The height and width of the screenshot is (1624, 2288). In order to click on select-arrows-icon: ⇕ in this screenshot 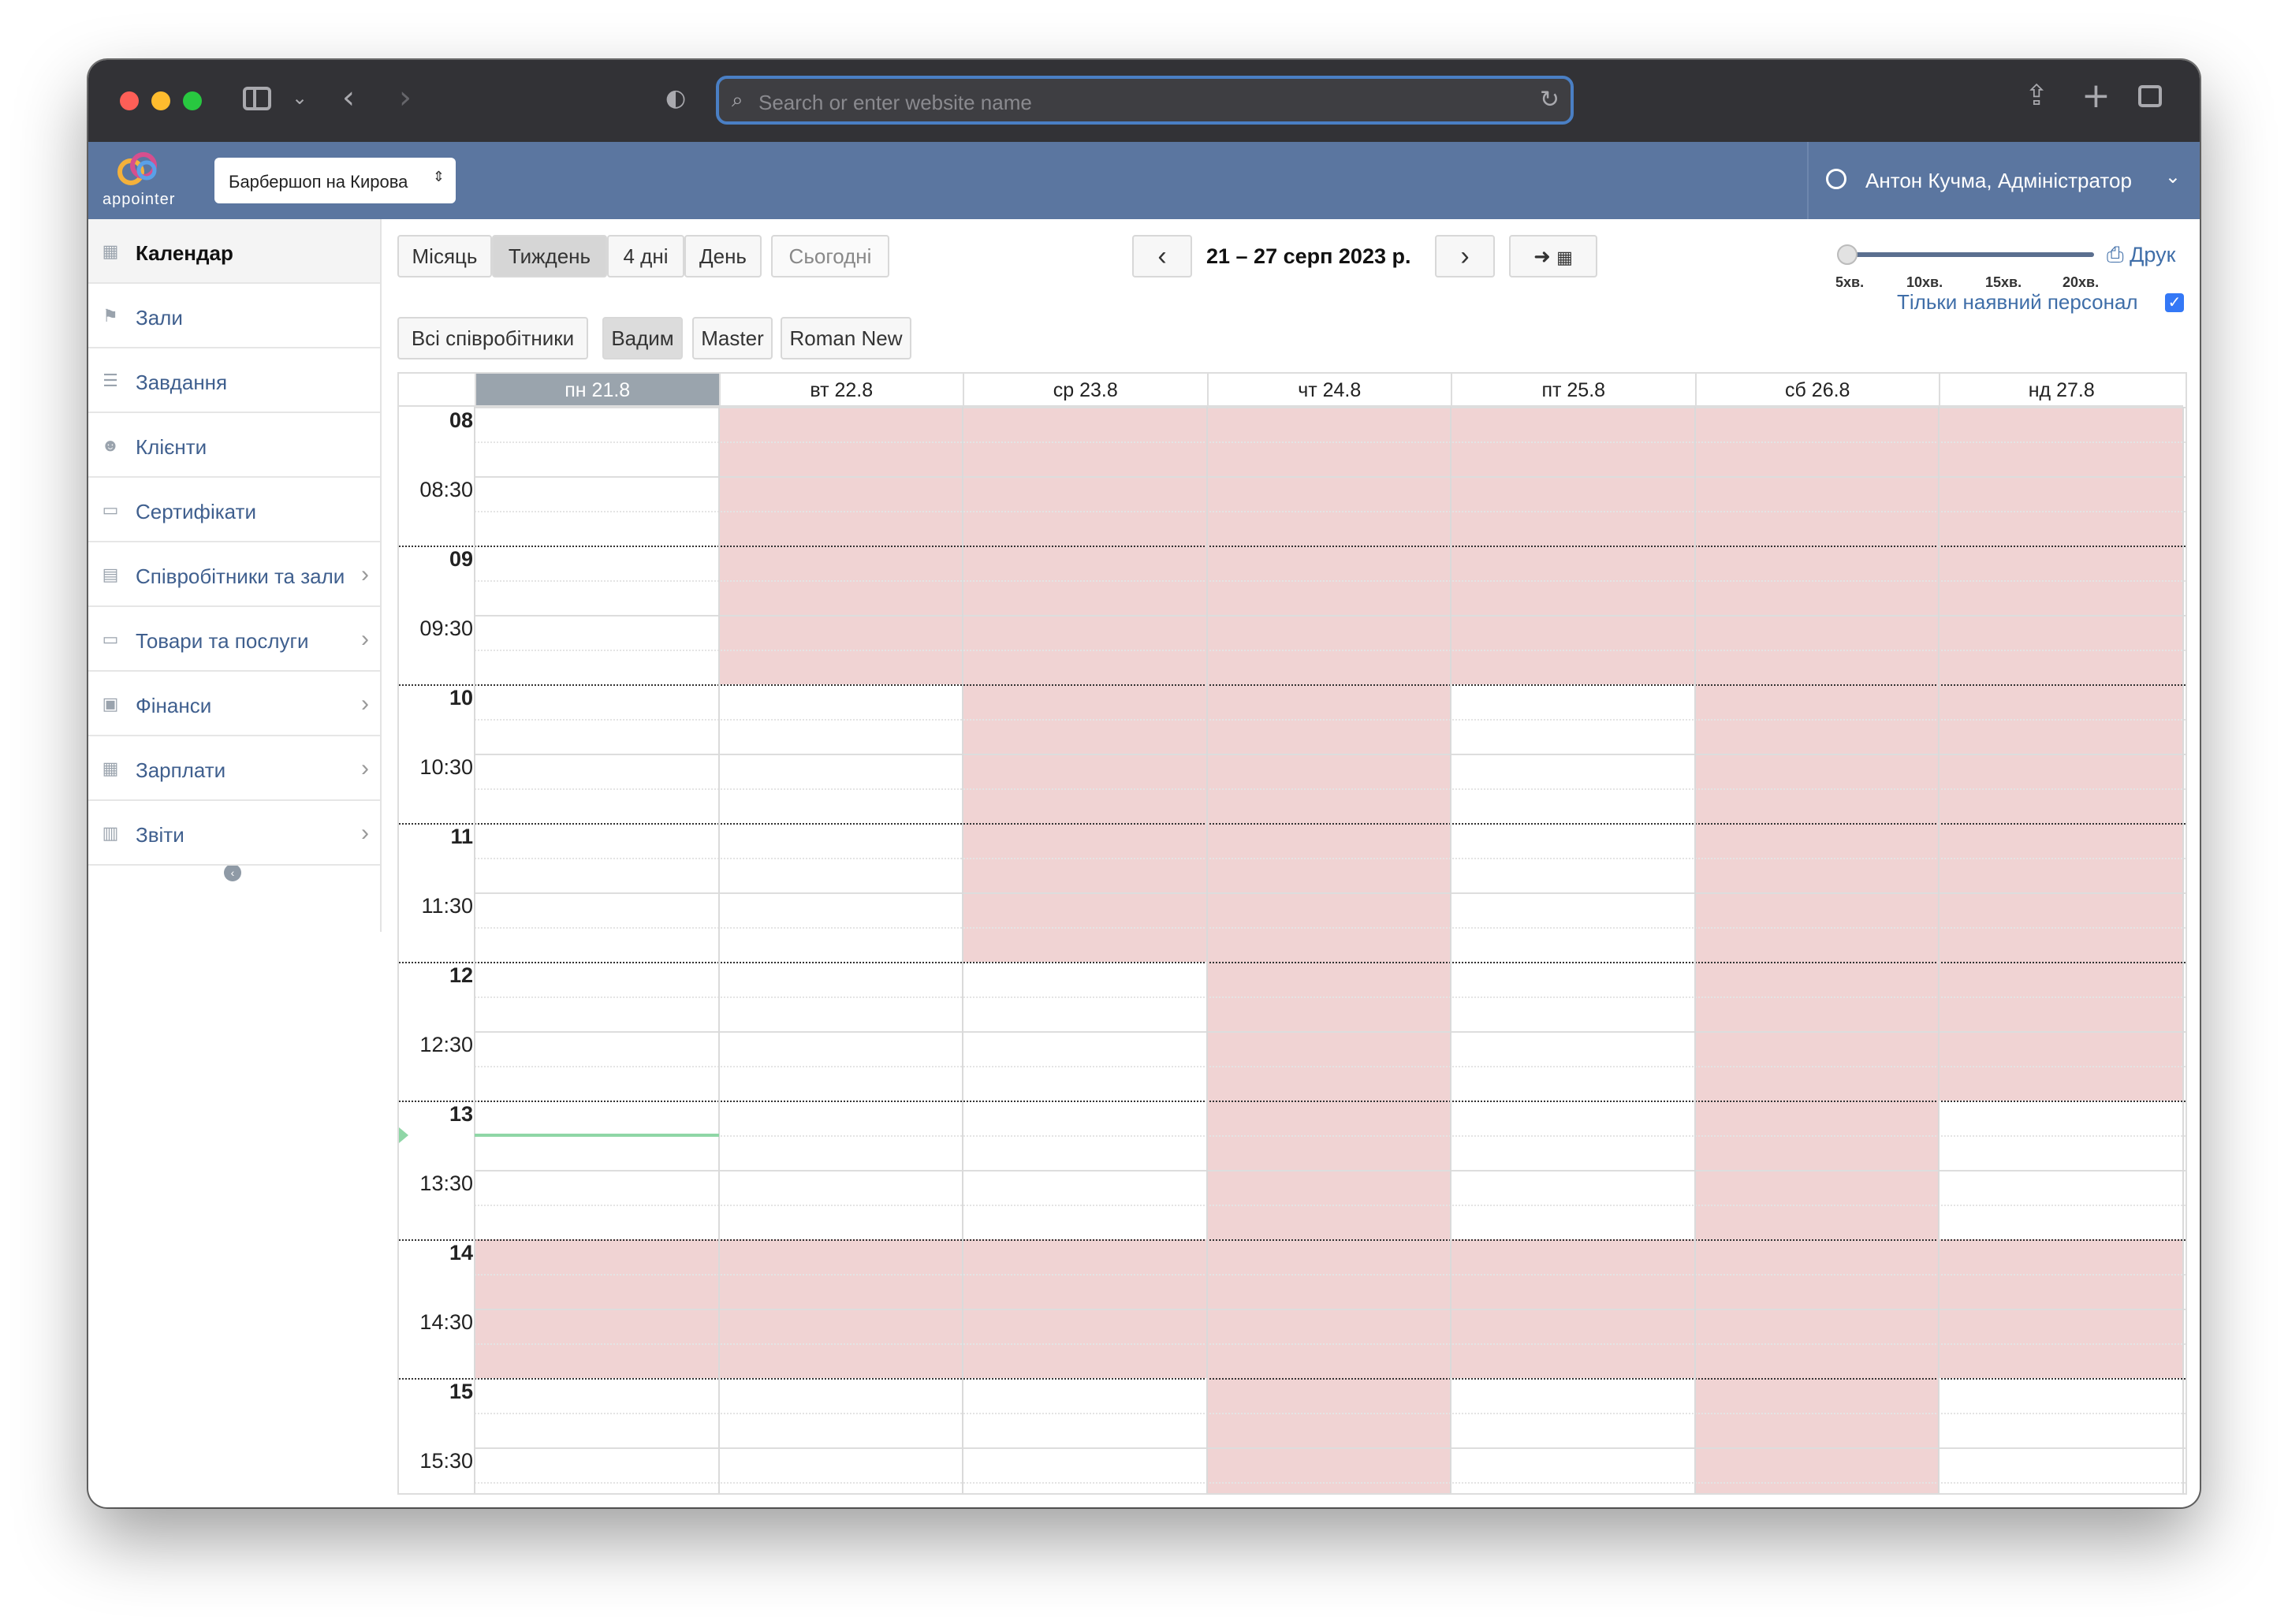, I will do `click(438, 176)`.